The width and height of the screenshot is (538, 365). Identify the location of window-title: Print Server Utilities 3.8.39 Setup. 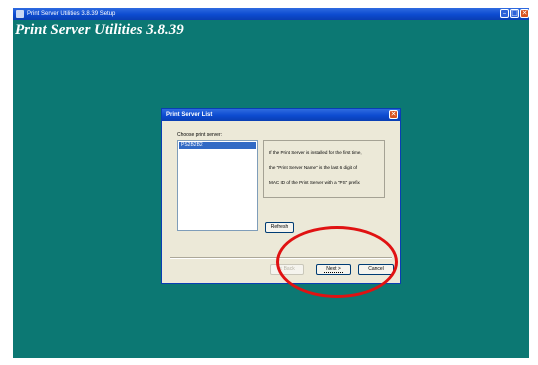
(71, 14).